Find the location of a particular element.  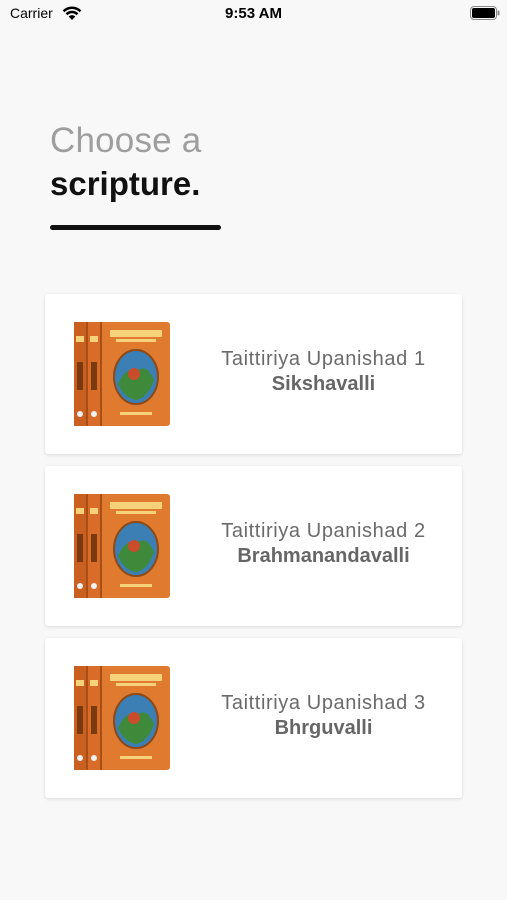

scripture-title: Taittiriya Upanishad 2 is located at coordinates (323, 531).